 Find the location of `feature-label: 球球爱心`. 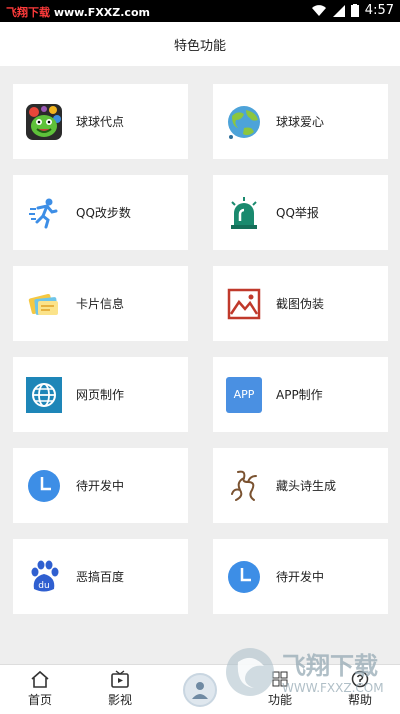

feature-label: 球球爱心 is located at coordinates (300, 122).